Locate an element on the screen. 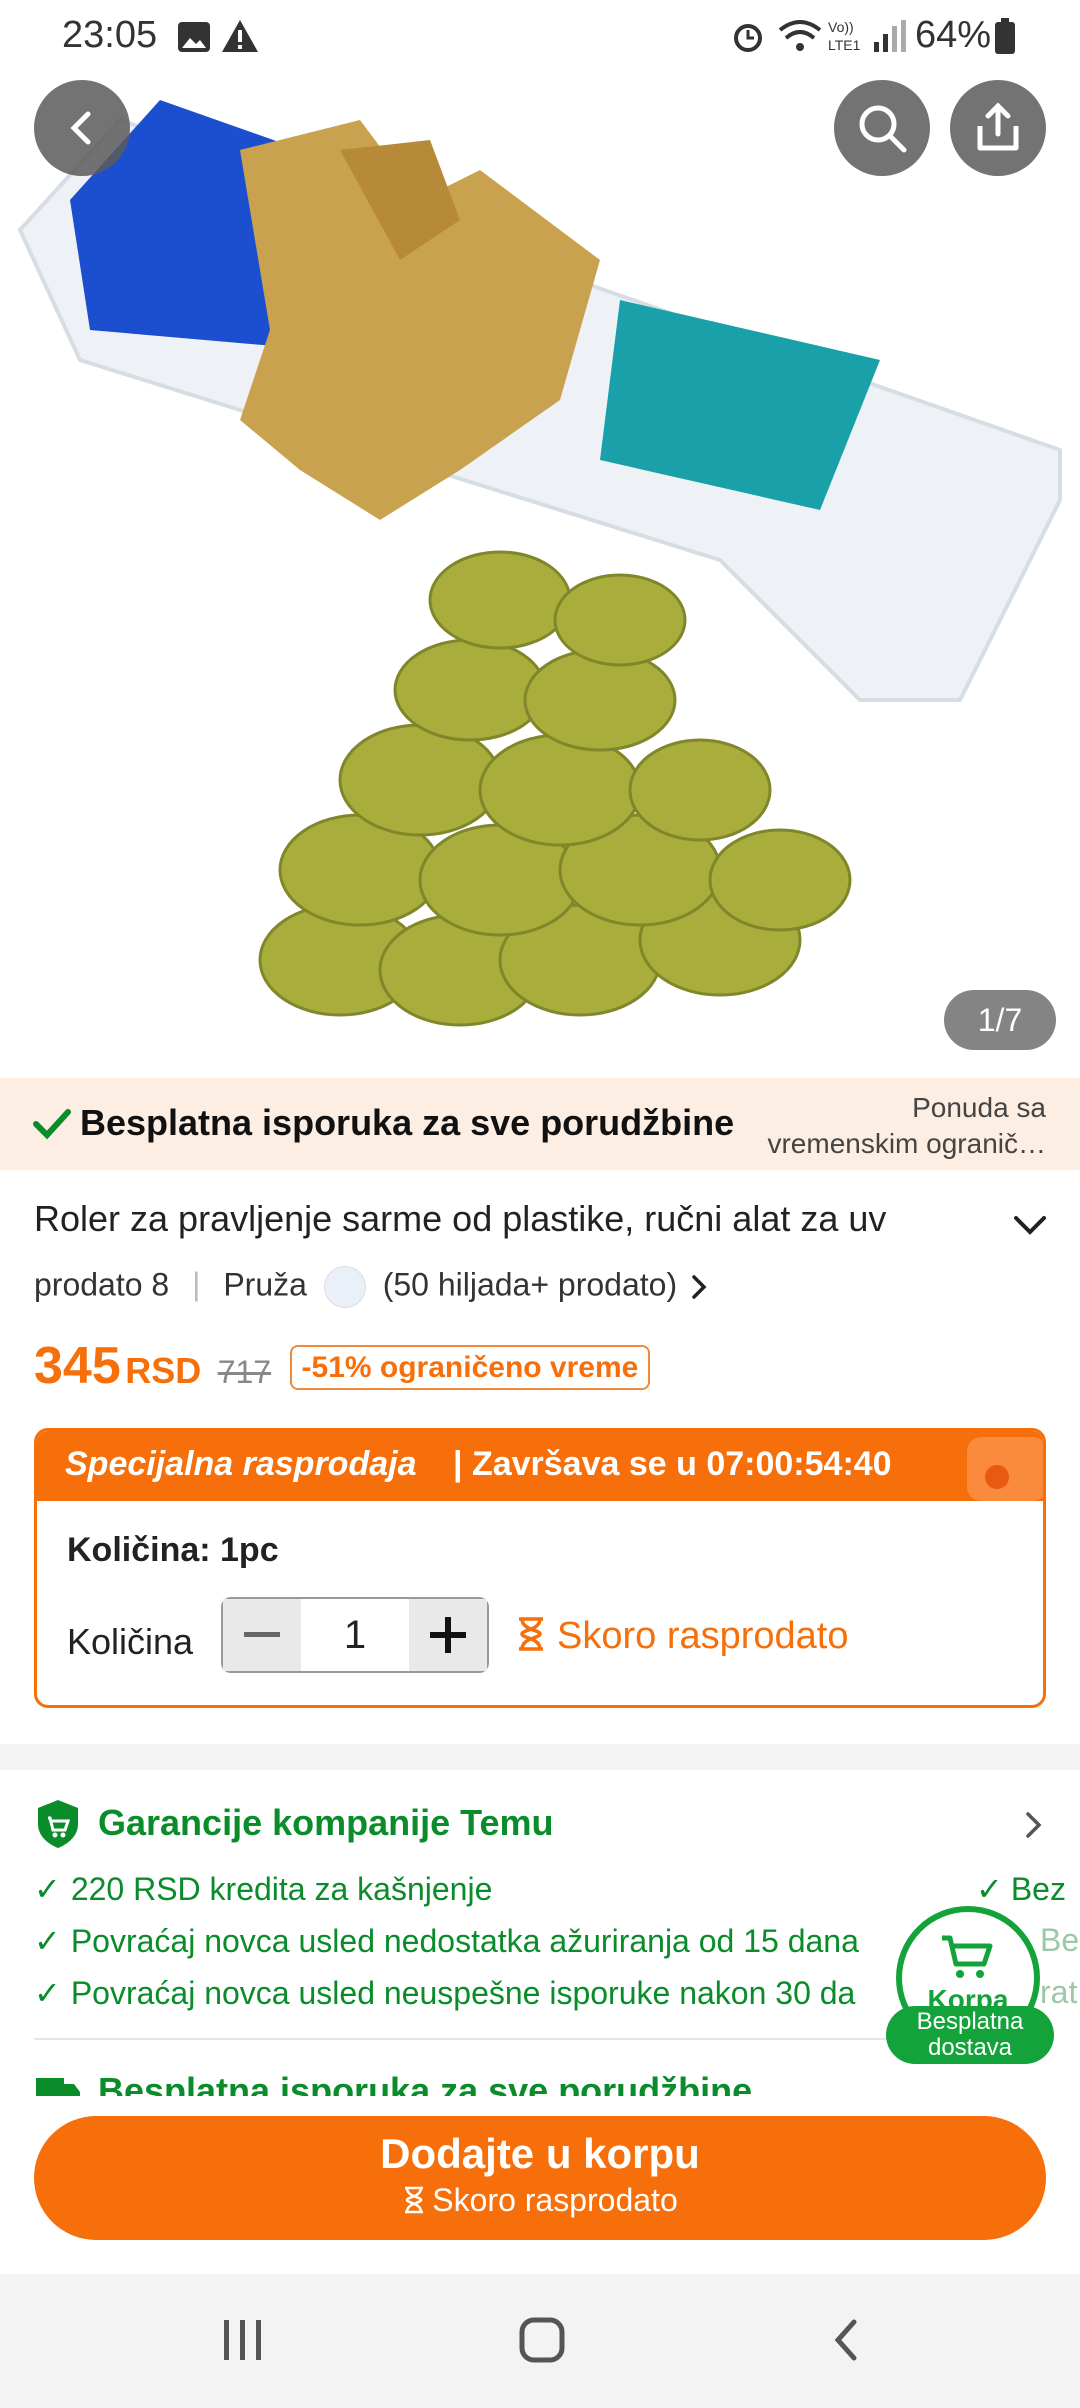 This screenshot has width=1080, height=2408. alarm-icon is located at coordinates (748, 38).